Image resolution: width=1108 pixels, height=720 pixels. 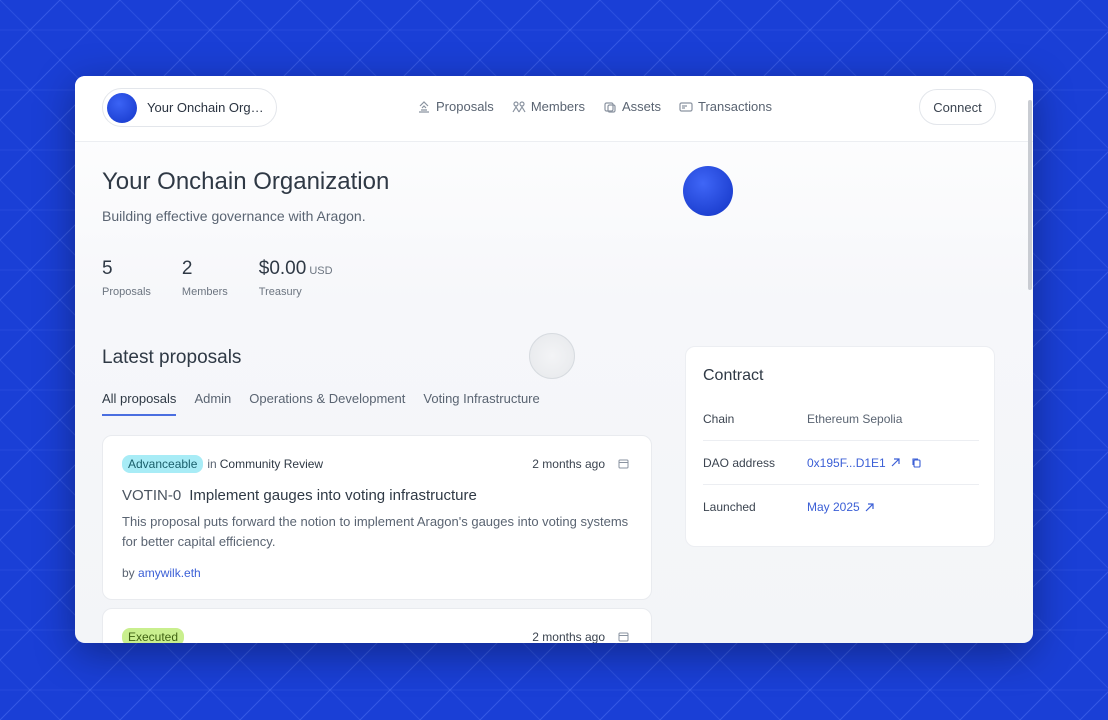 I want to click on proposal-id: VOTIN-0, so click(x=152, y=495).